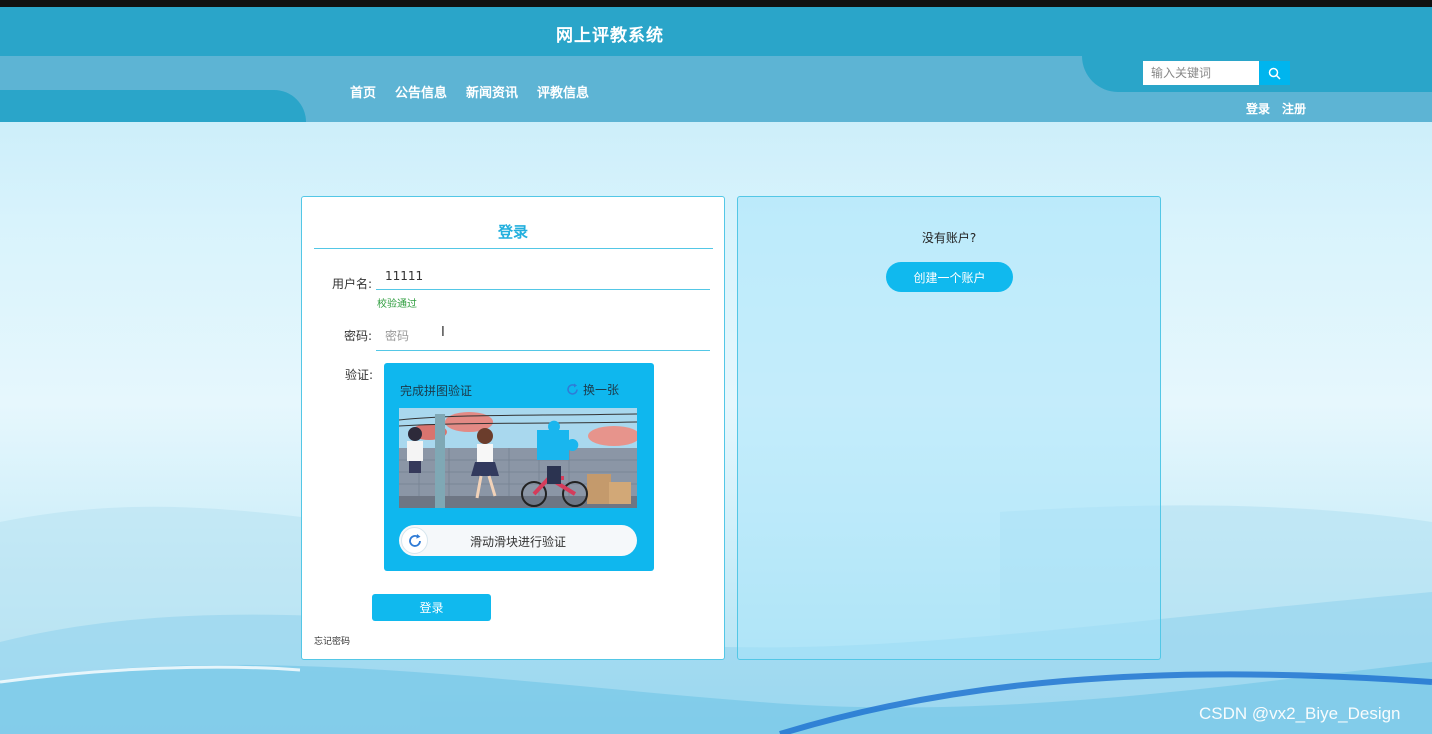 The image size is (1432, 734). I want to click on refresh-arrow-icon, so click(414, 540).